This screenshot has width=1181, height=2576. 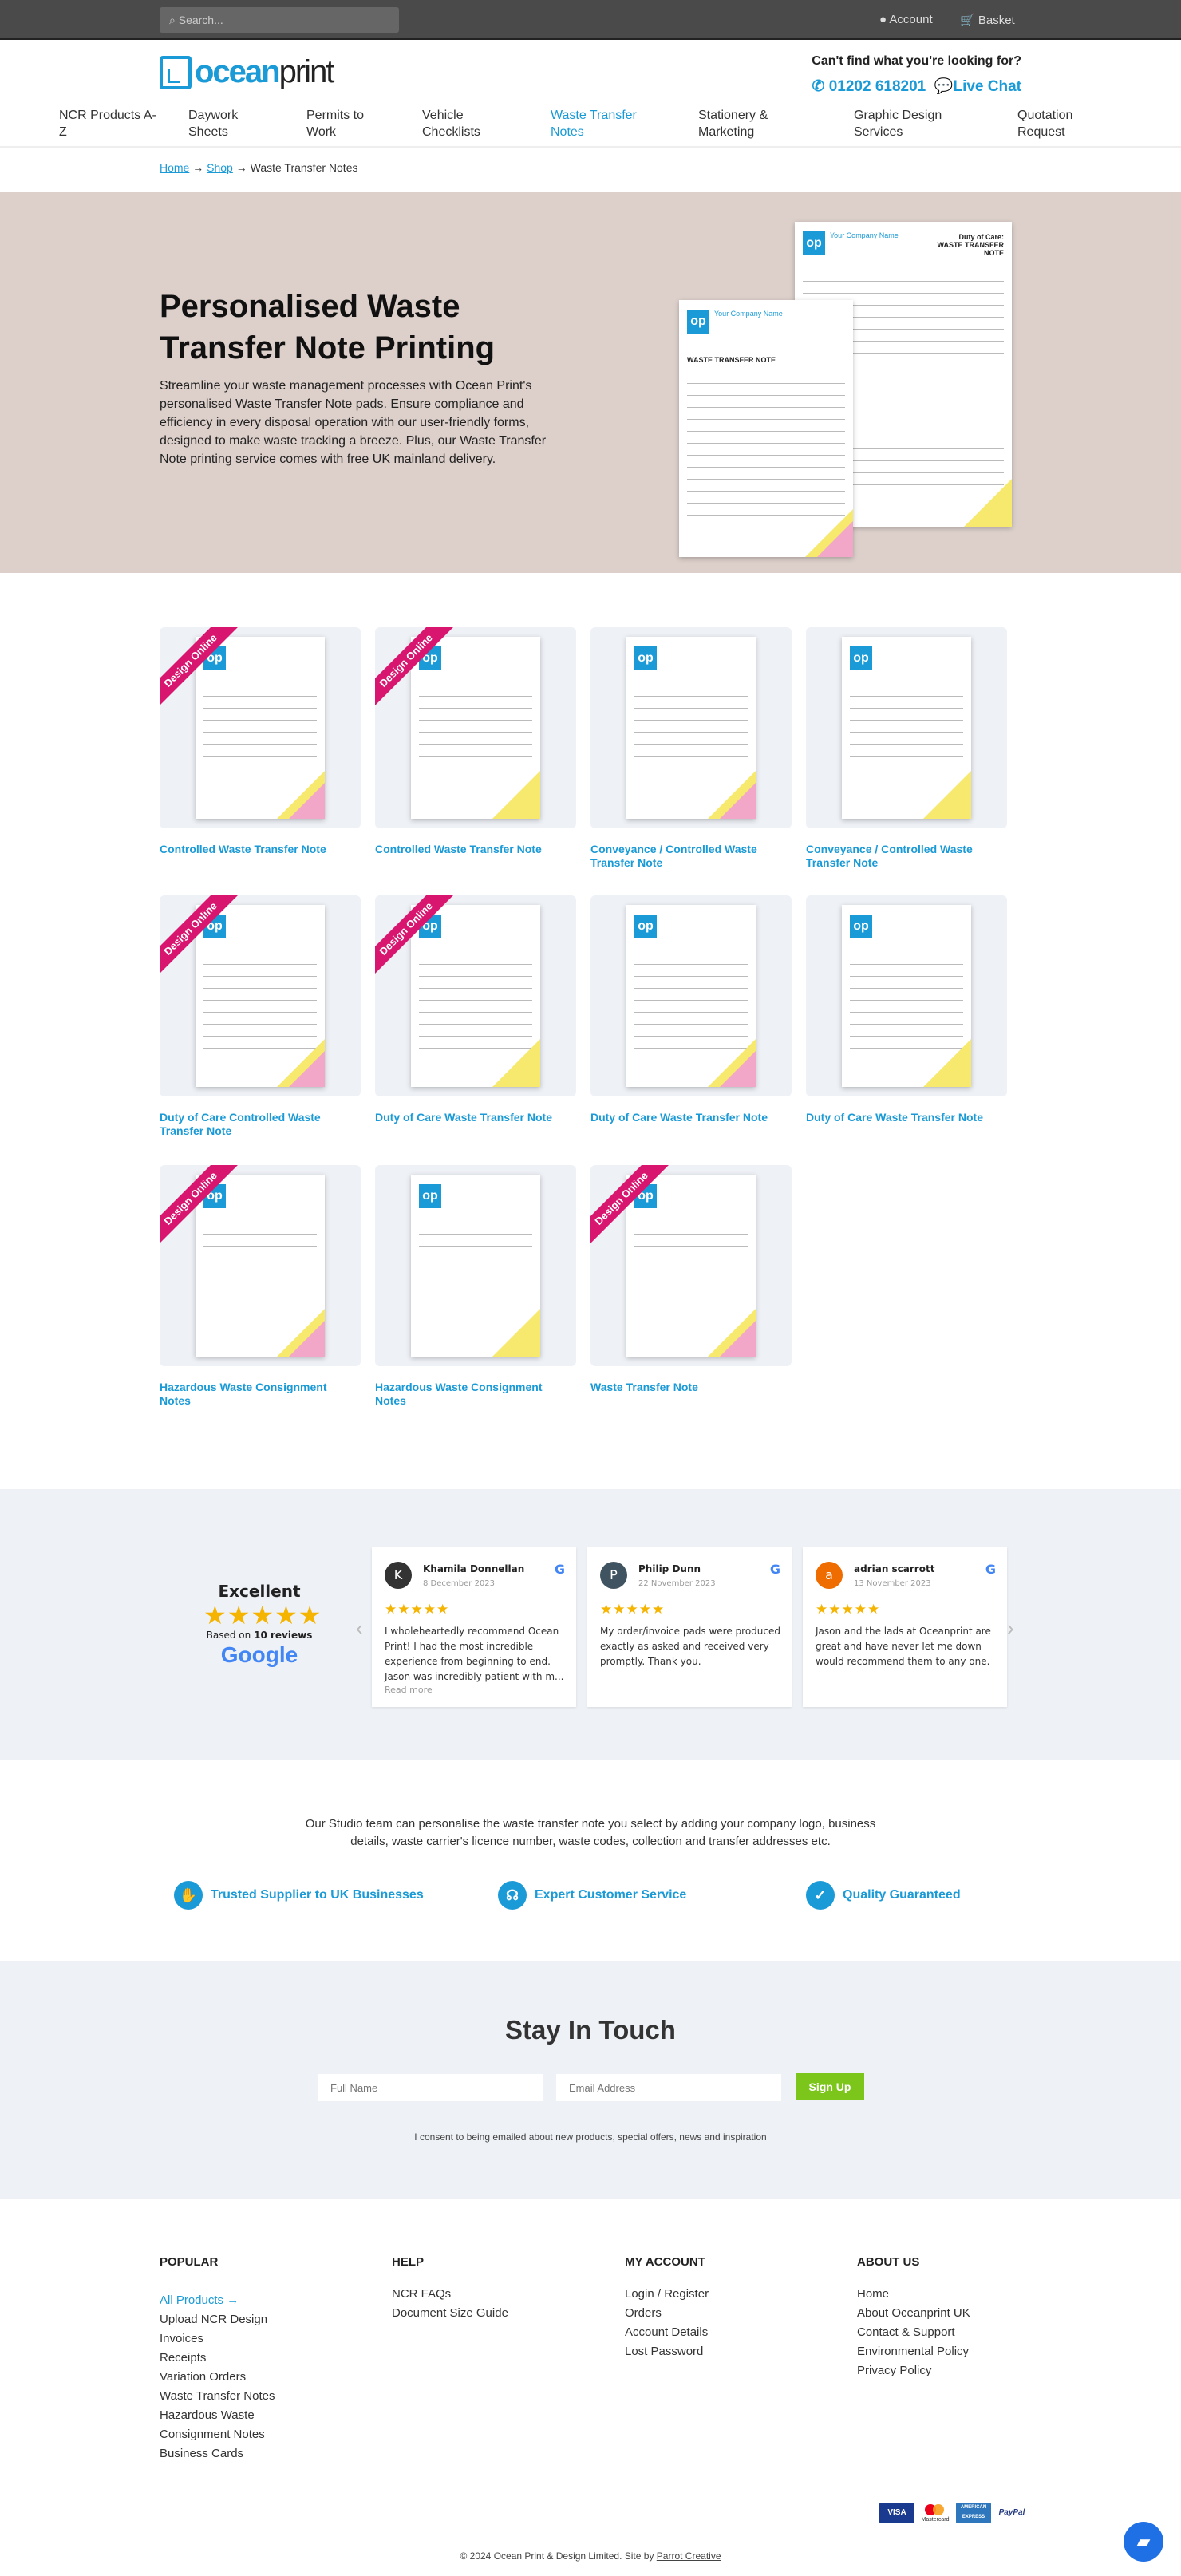 I want to click on all-products-link: All Products, so click(x=191, y=2300).